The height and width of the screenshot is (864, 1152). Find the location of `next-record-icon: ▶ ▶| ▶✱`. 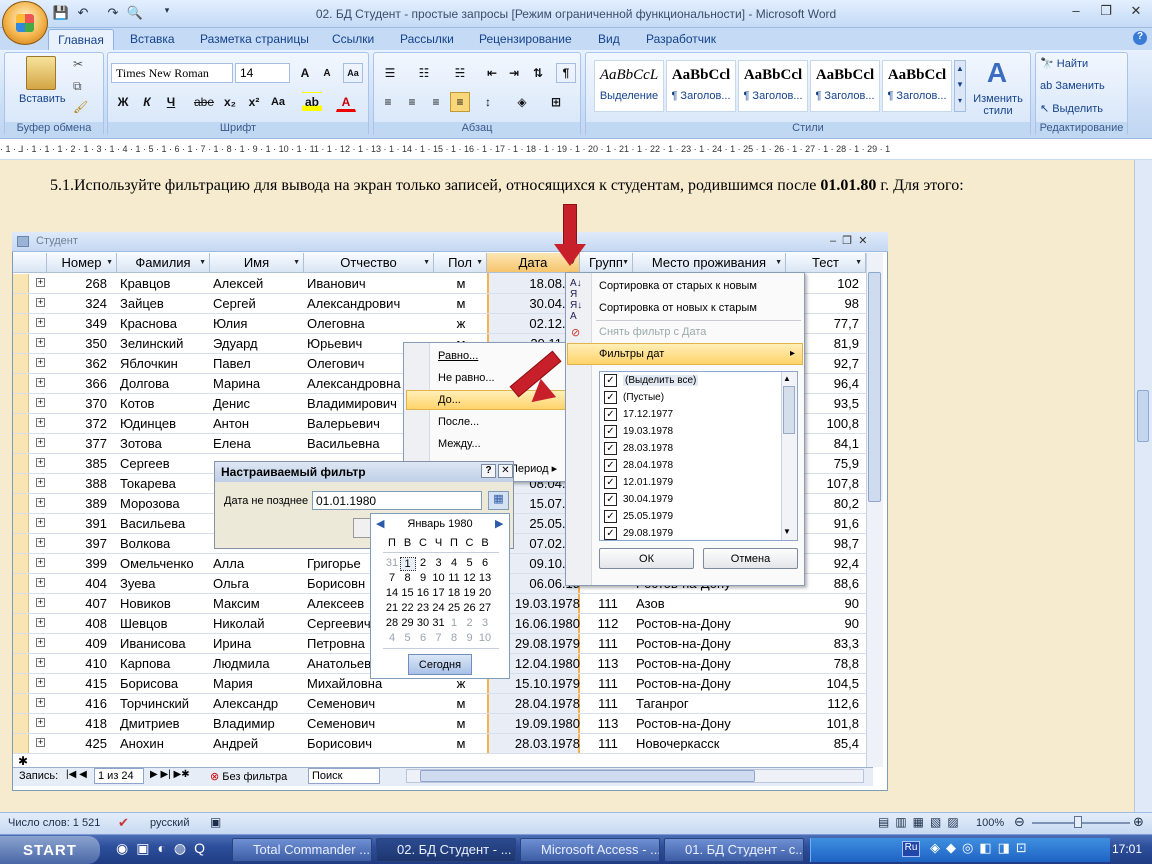

next-record-icon: ▶ ▶| ▶✱ is located at coordinates (170, 774).